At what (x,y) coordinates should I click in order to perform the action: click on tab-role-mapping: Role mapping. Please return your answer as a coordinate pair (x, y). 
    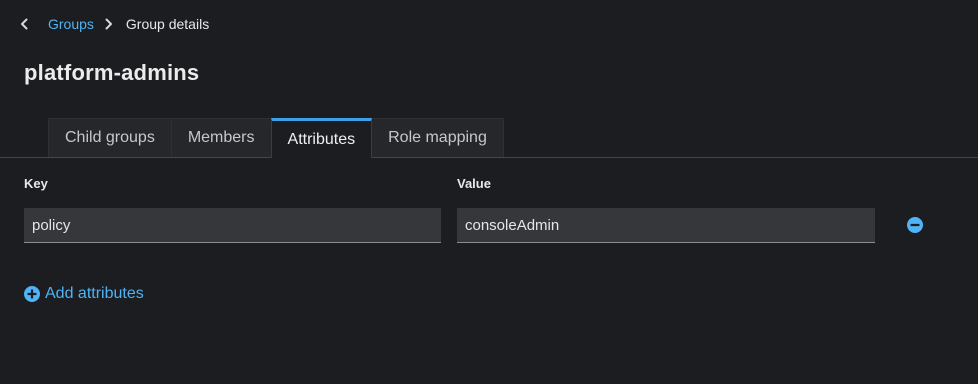
    Looking at the image, I should click on (437, 137).